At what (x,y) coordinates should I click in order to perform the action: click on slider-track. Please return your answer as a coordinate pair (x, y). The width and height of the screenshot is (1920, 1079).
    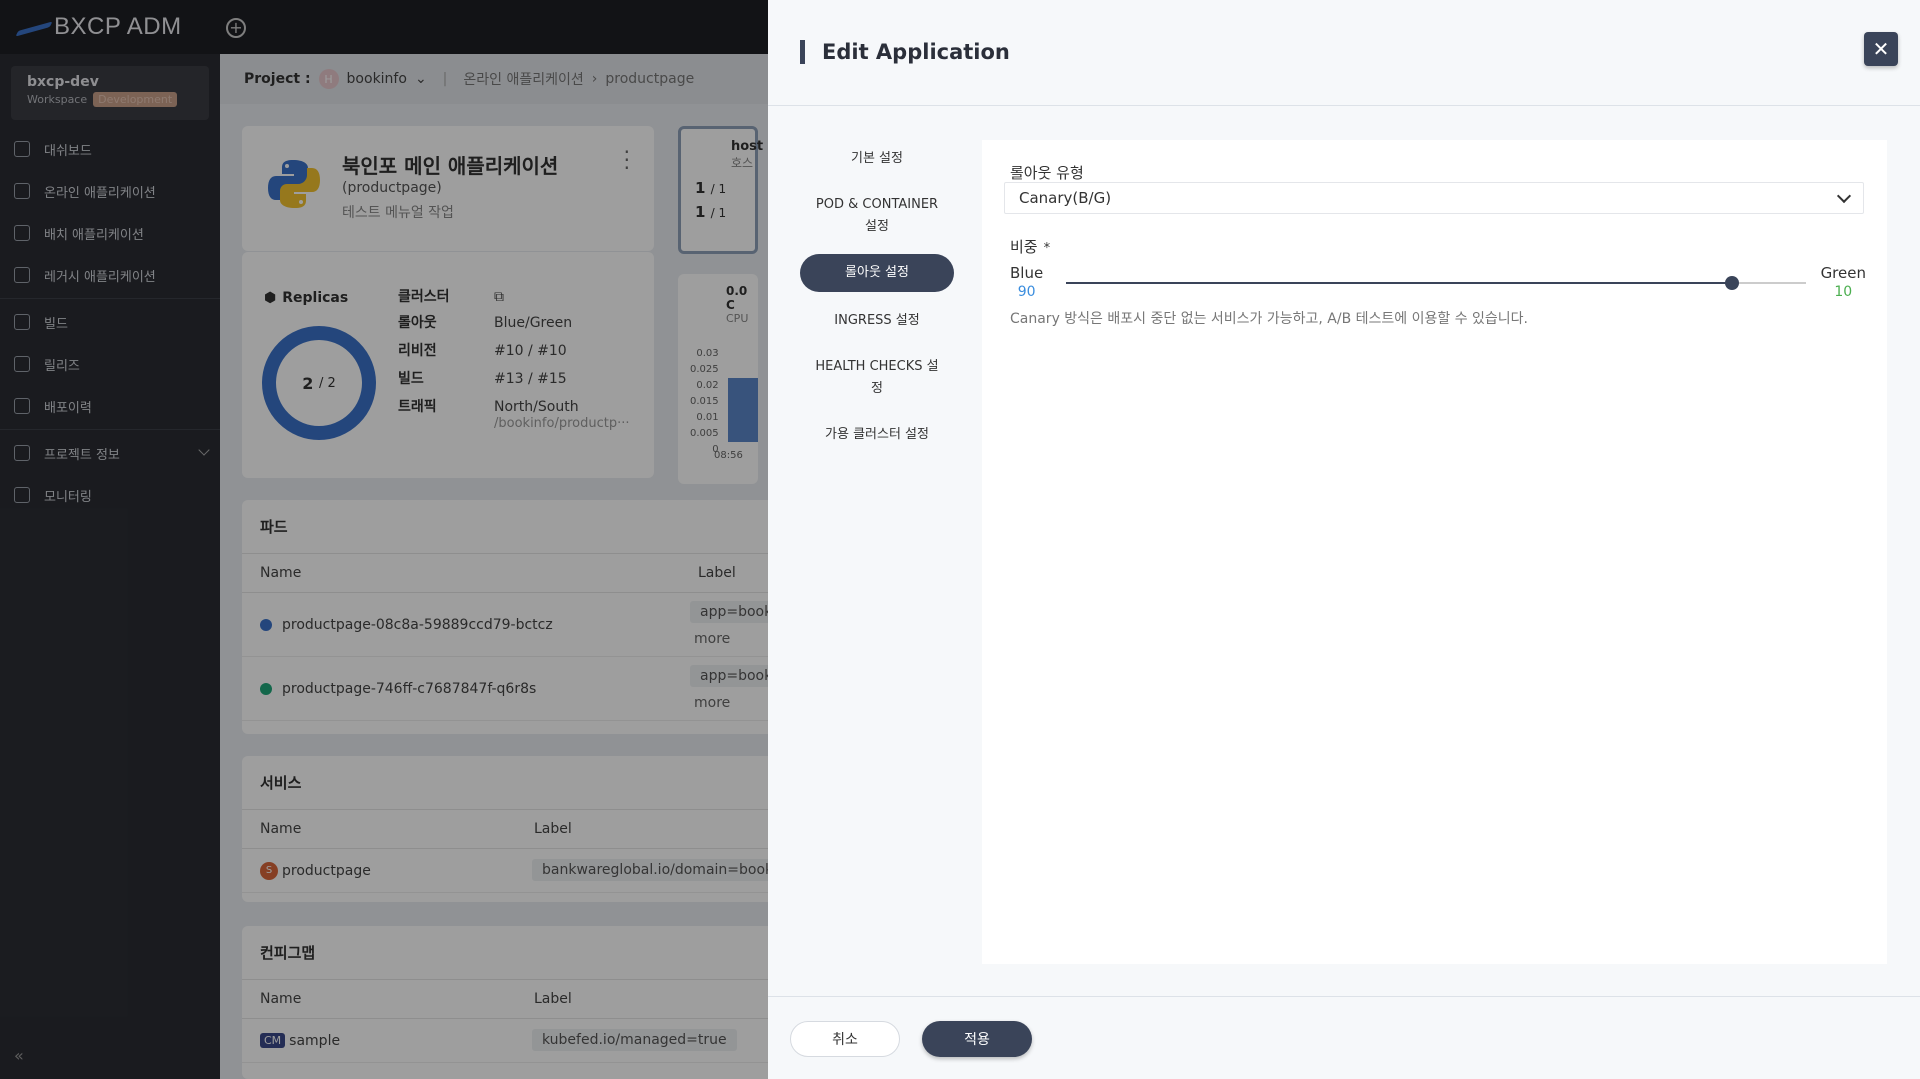
    Looking at the image, I should click on (1436, 283).